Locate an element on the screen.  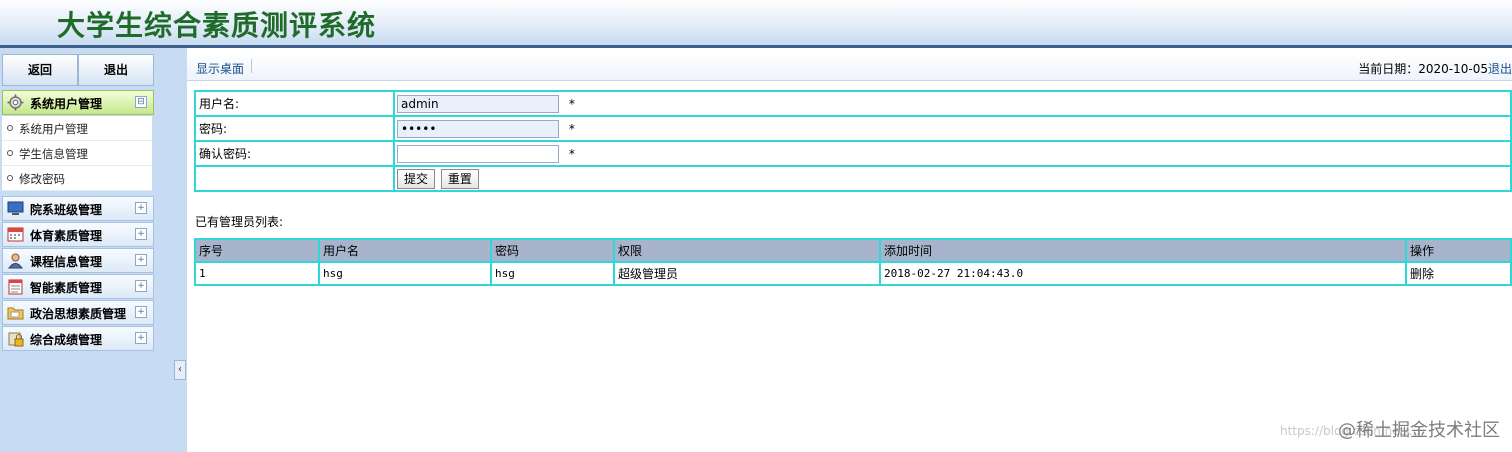
table-header-row: 序号 用户名 密码 权限 添加时间 操作 is located at coordinates (853, 250).